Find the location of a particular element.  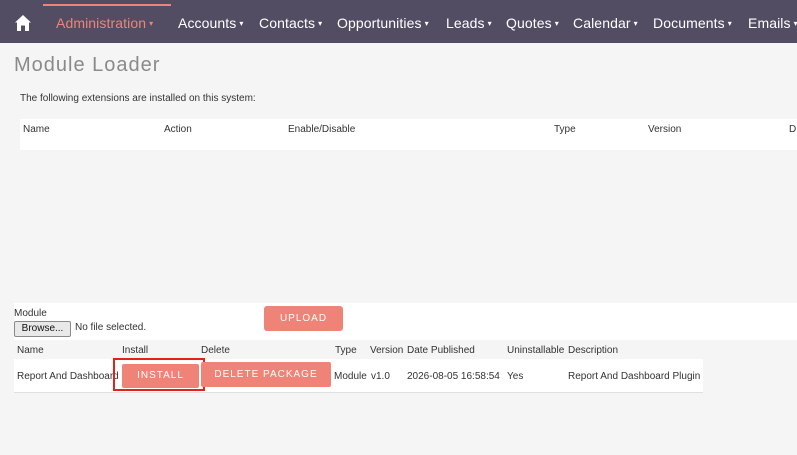

column-header-date-published: Date Published is located at coordinates (441, 350).